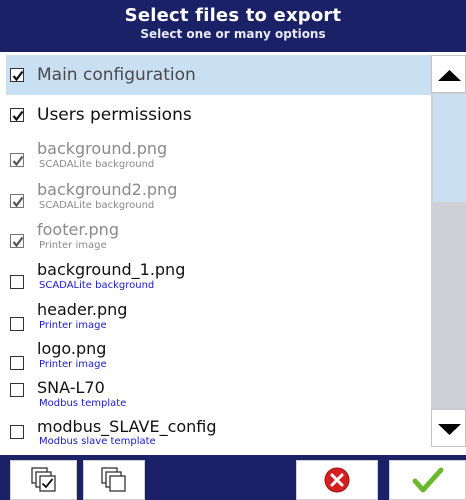 This screenshot has width=466, height=500. Describe the element at coordinates (449, 148) in the screenshot. I see `scroll-thumb` at that location.